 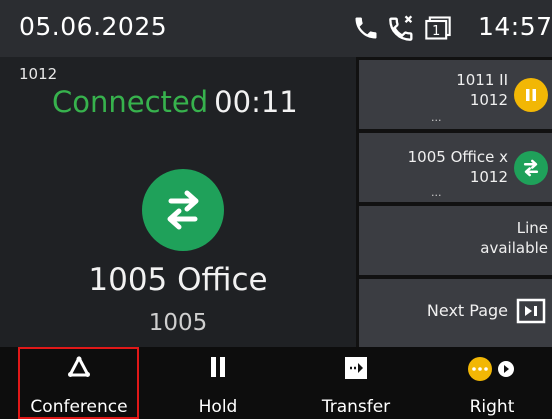 I want to click on line-key-label: 1005 Office x 1012, so click(x=457, y=167).